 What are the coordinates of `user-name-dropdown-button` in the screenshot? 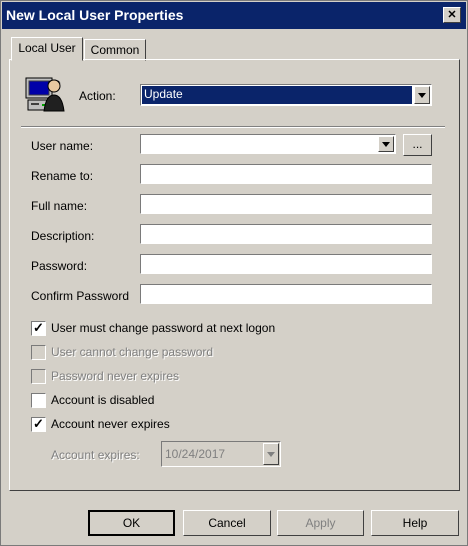 It's located at (386, 144).